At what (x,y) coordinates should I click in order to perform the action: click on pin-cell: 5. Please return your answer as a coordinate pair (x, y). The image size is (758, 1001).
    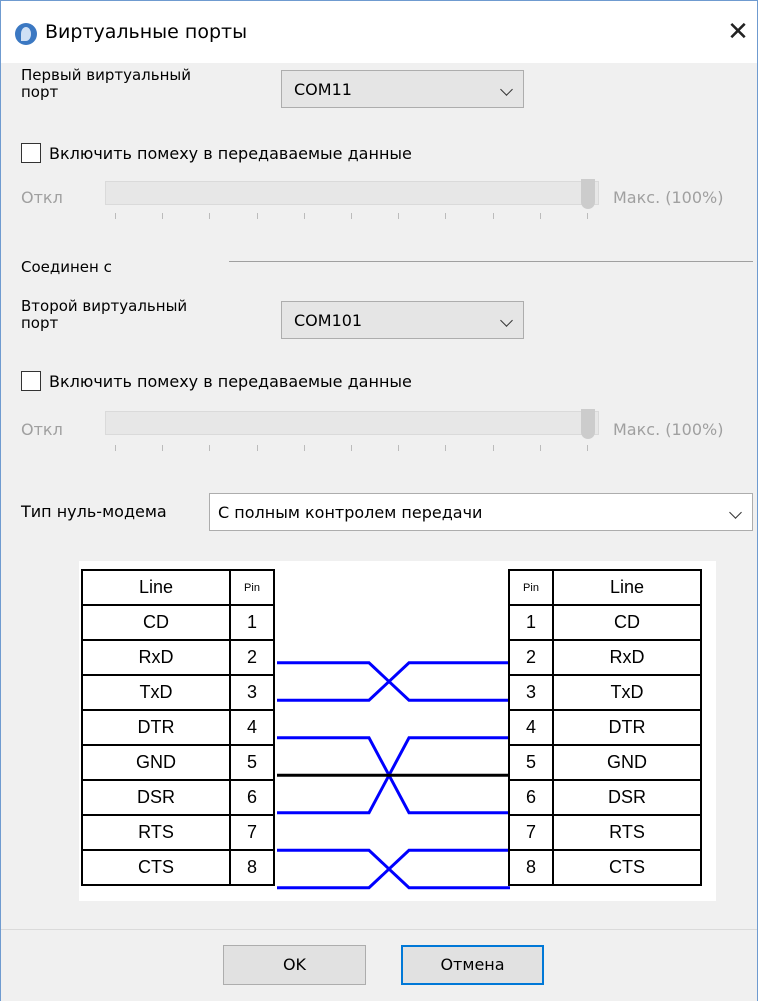
    Looking at the image, I should click on (531, 762).